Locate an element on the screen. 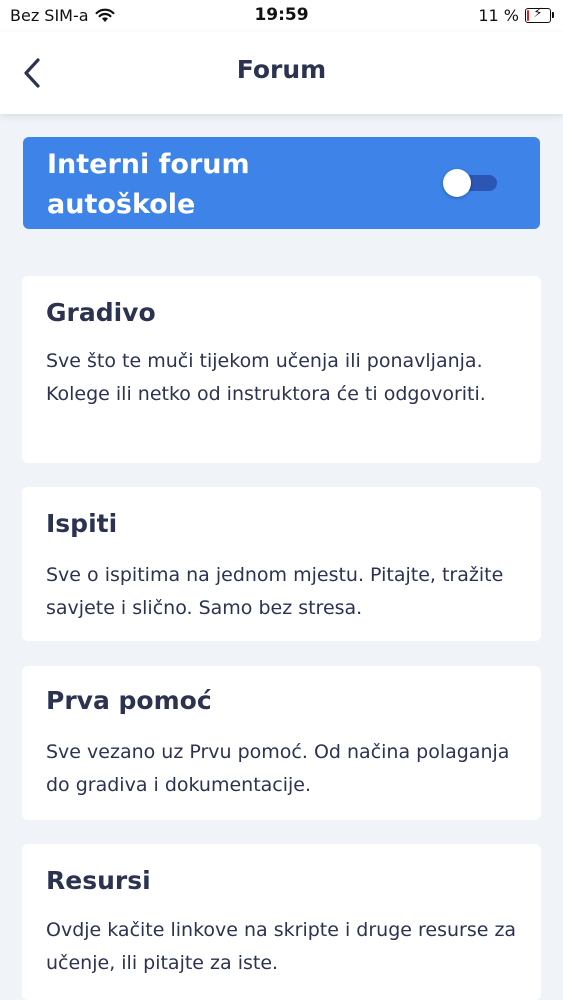 The image size is (563, 1000). forum-card-title: Resursi is located at coordinates (98, 880).